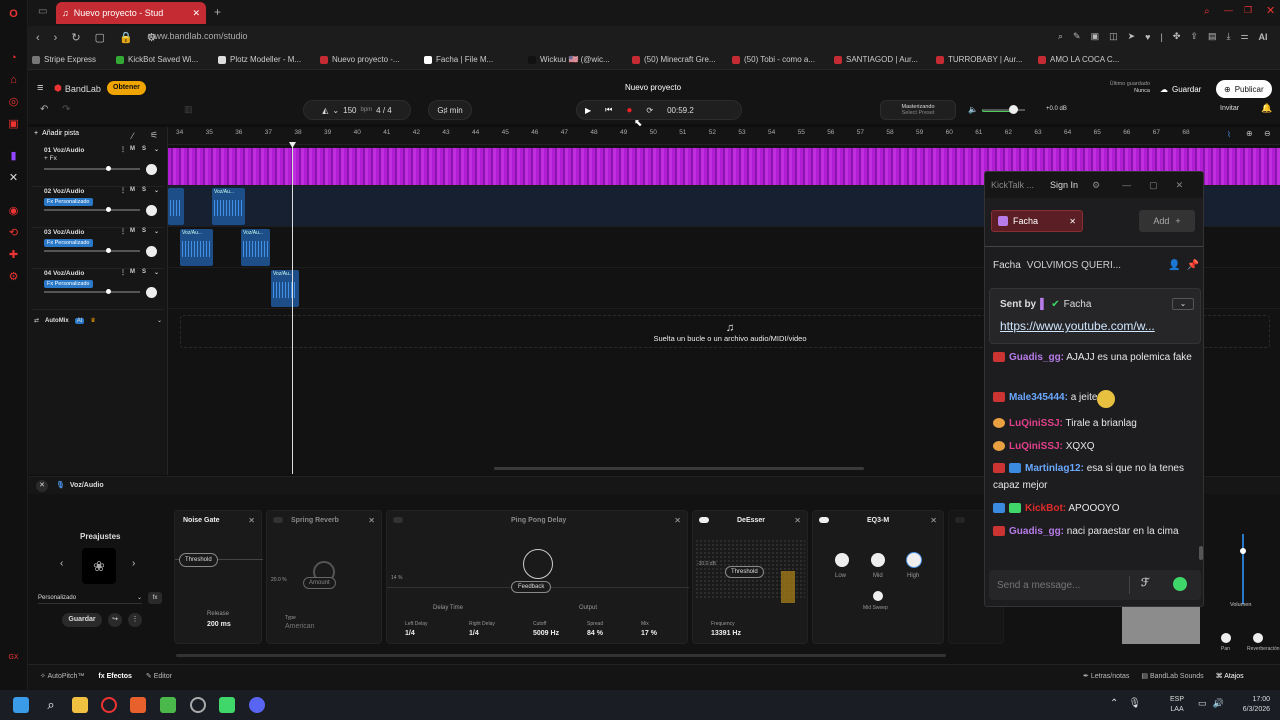  I want to click on reload-icon: ↻, so click(75, 37).